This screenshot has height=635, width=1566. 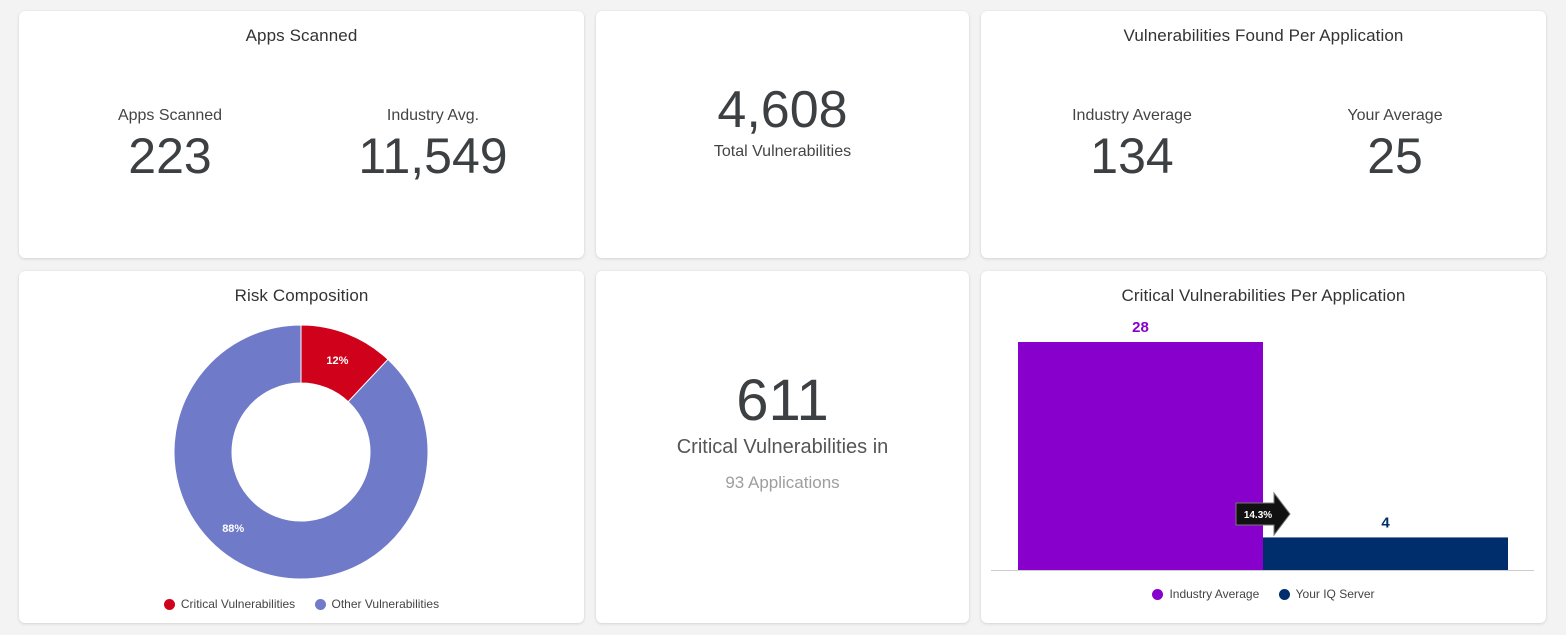 I want to click on other-legend-dot, so click(x=320, y=604).